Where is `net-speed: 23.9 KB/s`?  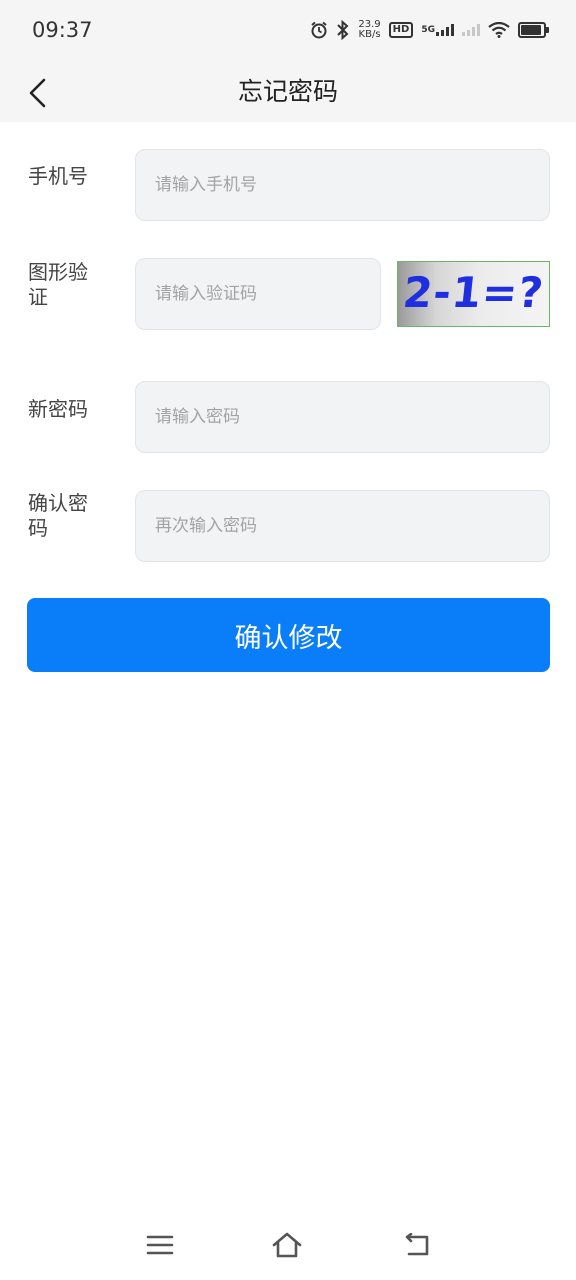 net-speed: 23.9 KB/s is located at coordinates (369, 30).